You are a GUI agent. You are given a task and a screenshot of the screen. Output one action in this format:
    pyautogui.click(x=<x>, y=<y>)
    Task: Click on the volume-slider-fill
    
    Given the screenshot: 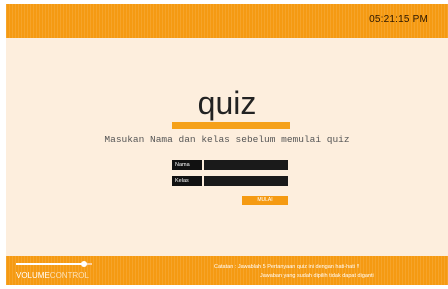 What is the action you would take?
    pyautogui.click(x=50, y=264)
    